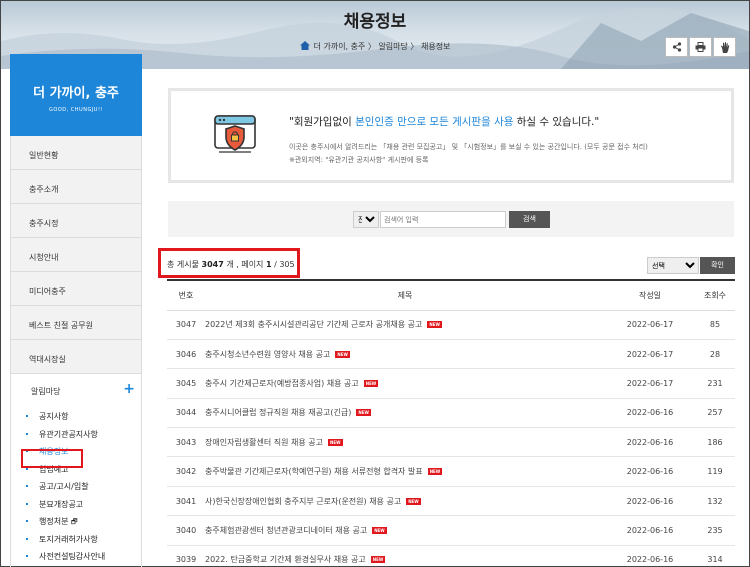 This screenshot has width=750, height=567. Describe the element at coordinates (405, 501) in the screenshot. I see `row-title-cell: 사)한국신장장애인협회 충주지부 근로자(운전원) 채용 공고 NEW` at that location.